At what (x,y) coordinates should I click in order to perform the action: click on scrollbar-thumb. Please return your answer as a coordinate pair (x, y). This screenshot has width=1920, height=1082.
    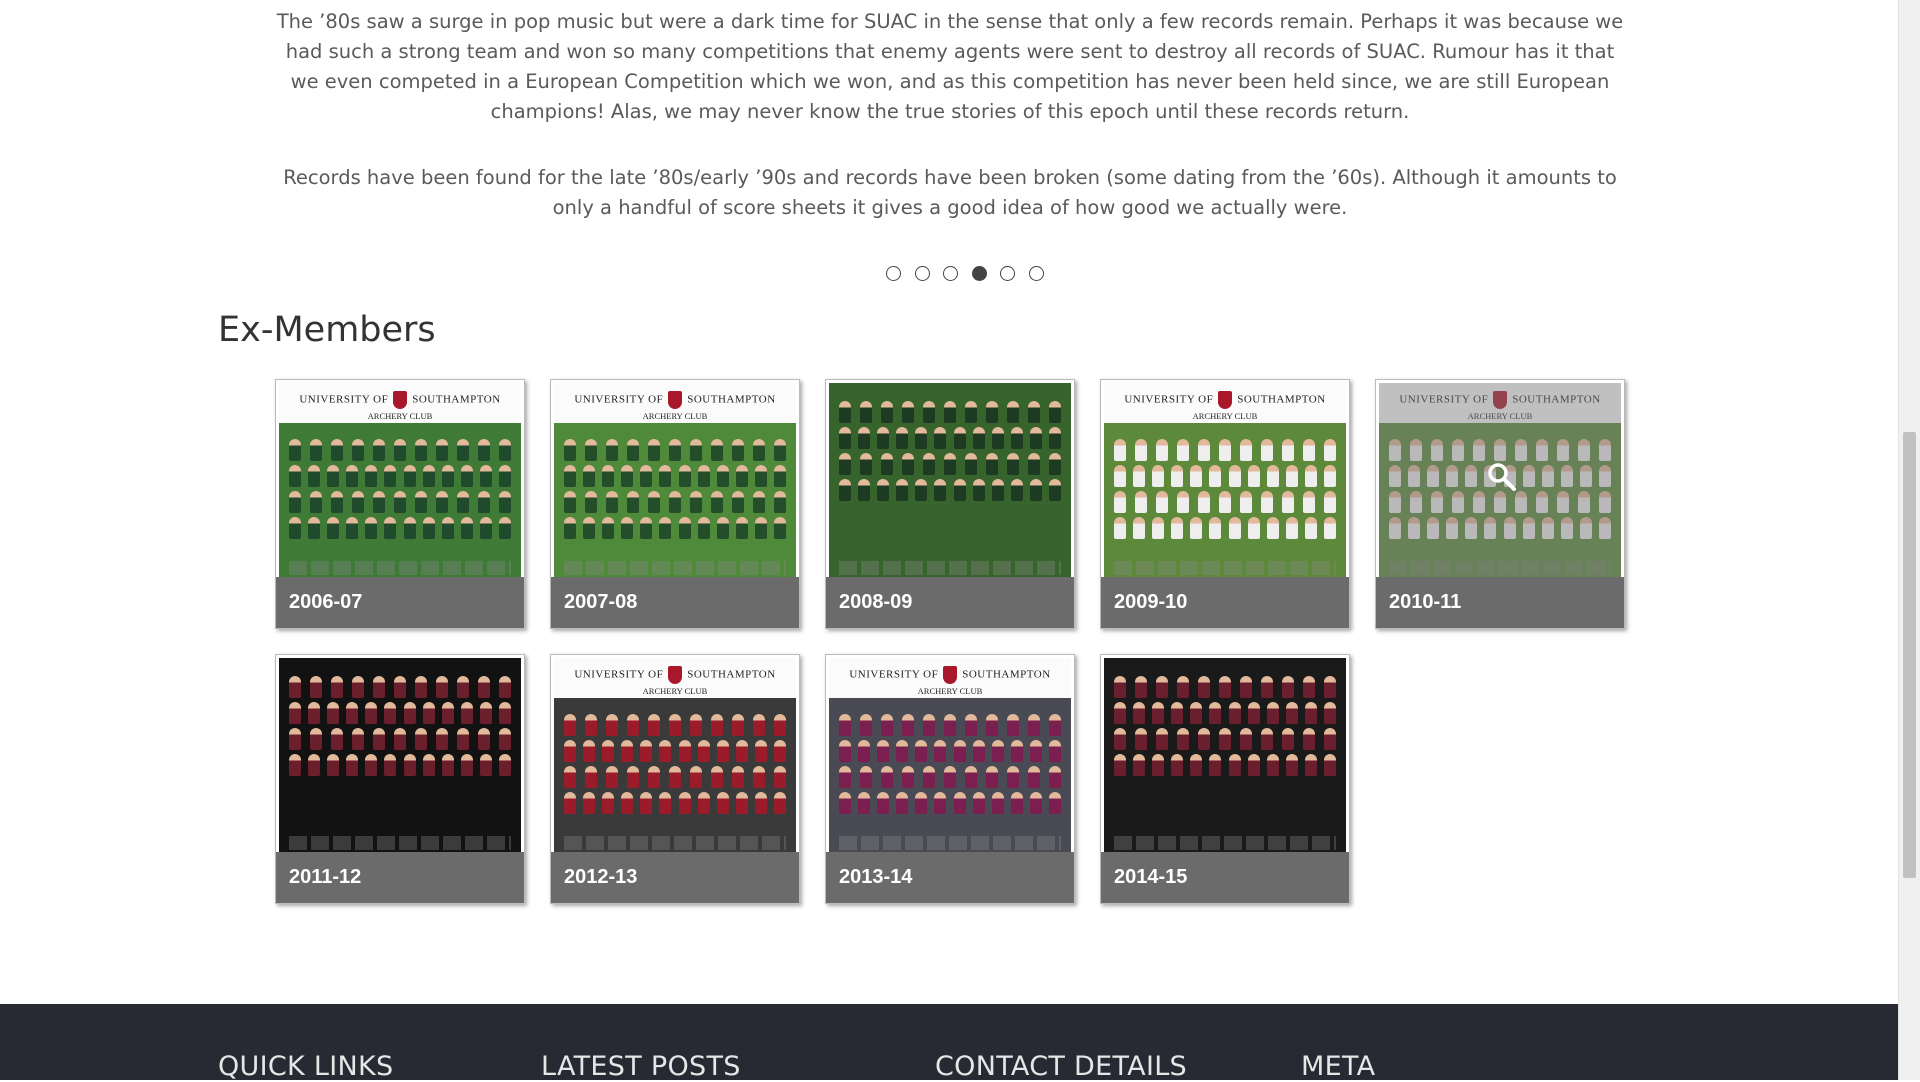
    Looking at the image, I should click on (1909, 655).